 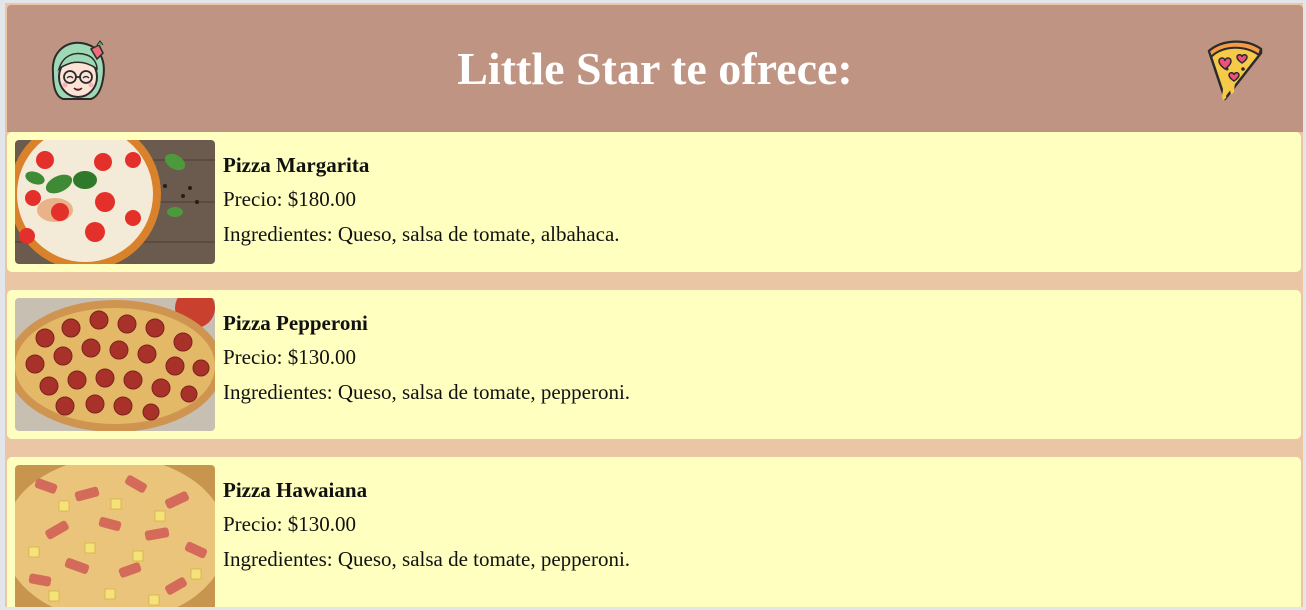 I want to click on pizza-hawaiana-image, so click(x=115, y=536).